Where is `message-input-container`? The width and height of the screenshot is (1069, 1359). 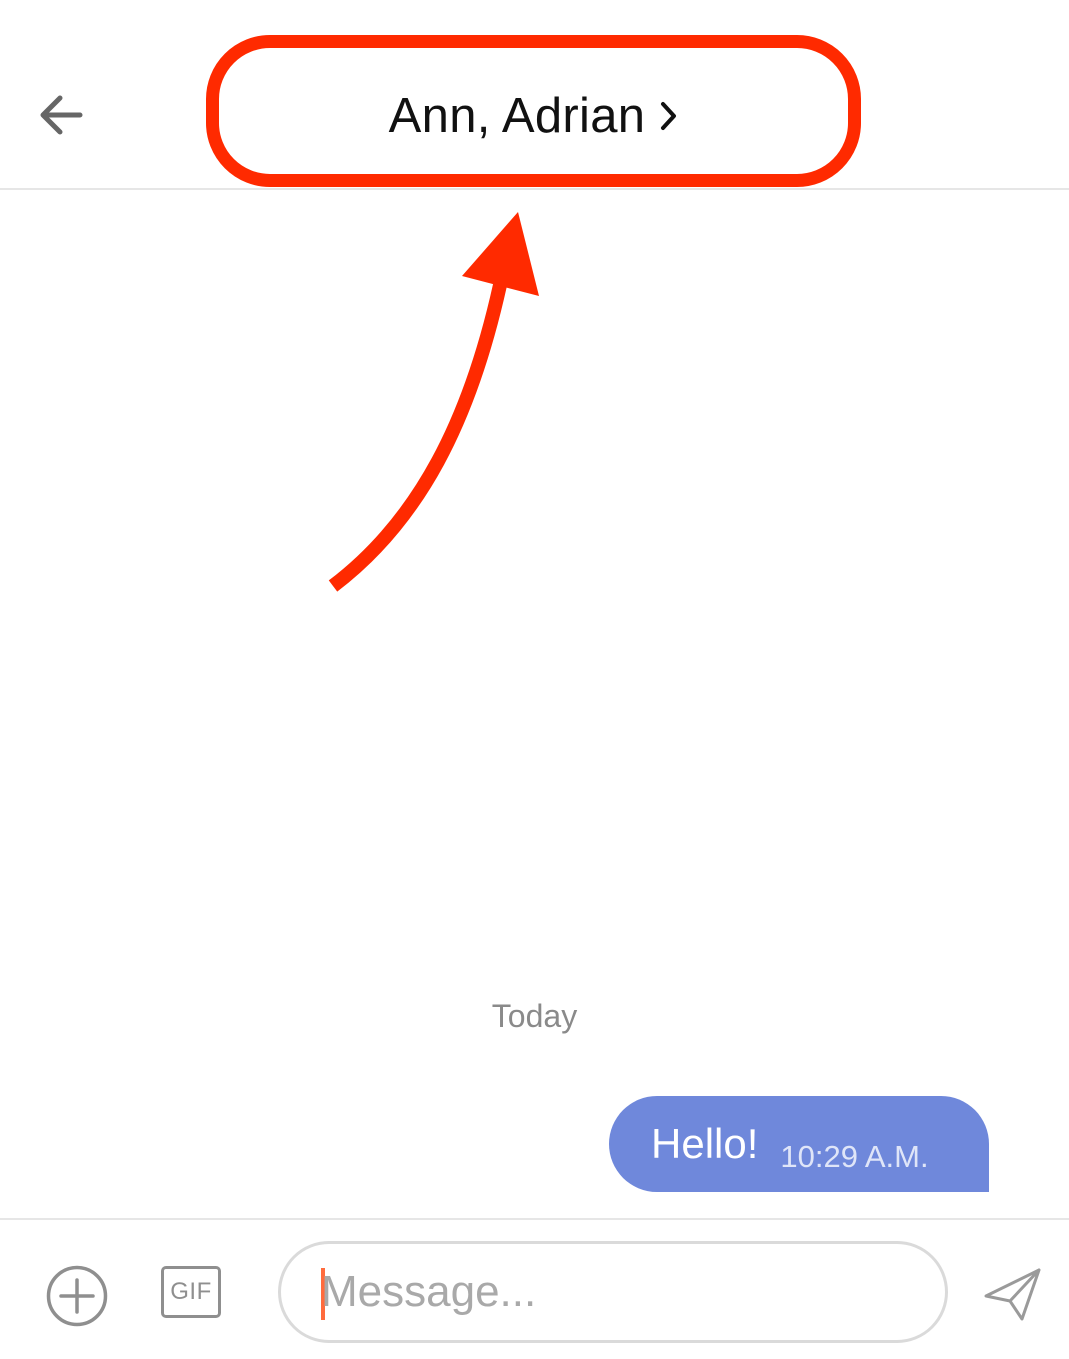 message-input-container is located at coordinates (613, 1292).